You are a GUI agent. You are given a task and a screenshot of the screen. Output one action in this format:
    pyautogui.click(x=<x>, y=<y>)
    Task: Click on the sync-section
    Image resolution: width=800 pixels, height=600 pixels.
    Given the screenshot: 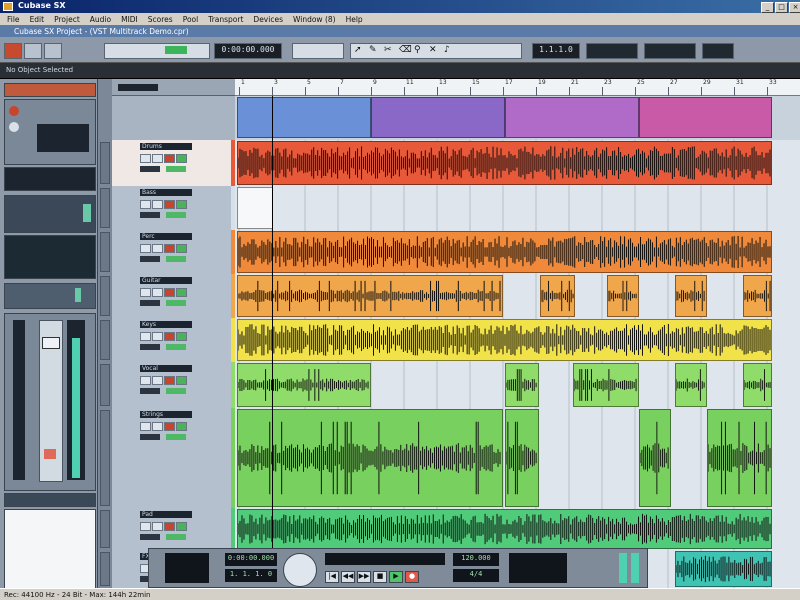 What is the action you would take?
    pyautogui.click(x=538, y=568)
    